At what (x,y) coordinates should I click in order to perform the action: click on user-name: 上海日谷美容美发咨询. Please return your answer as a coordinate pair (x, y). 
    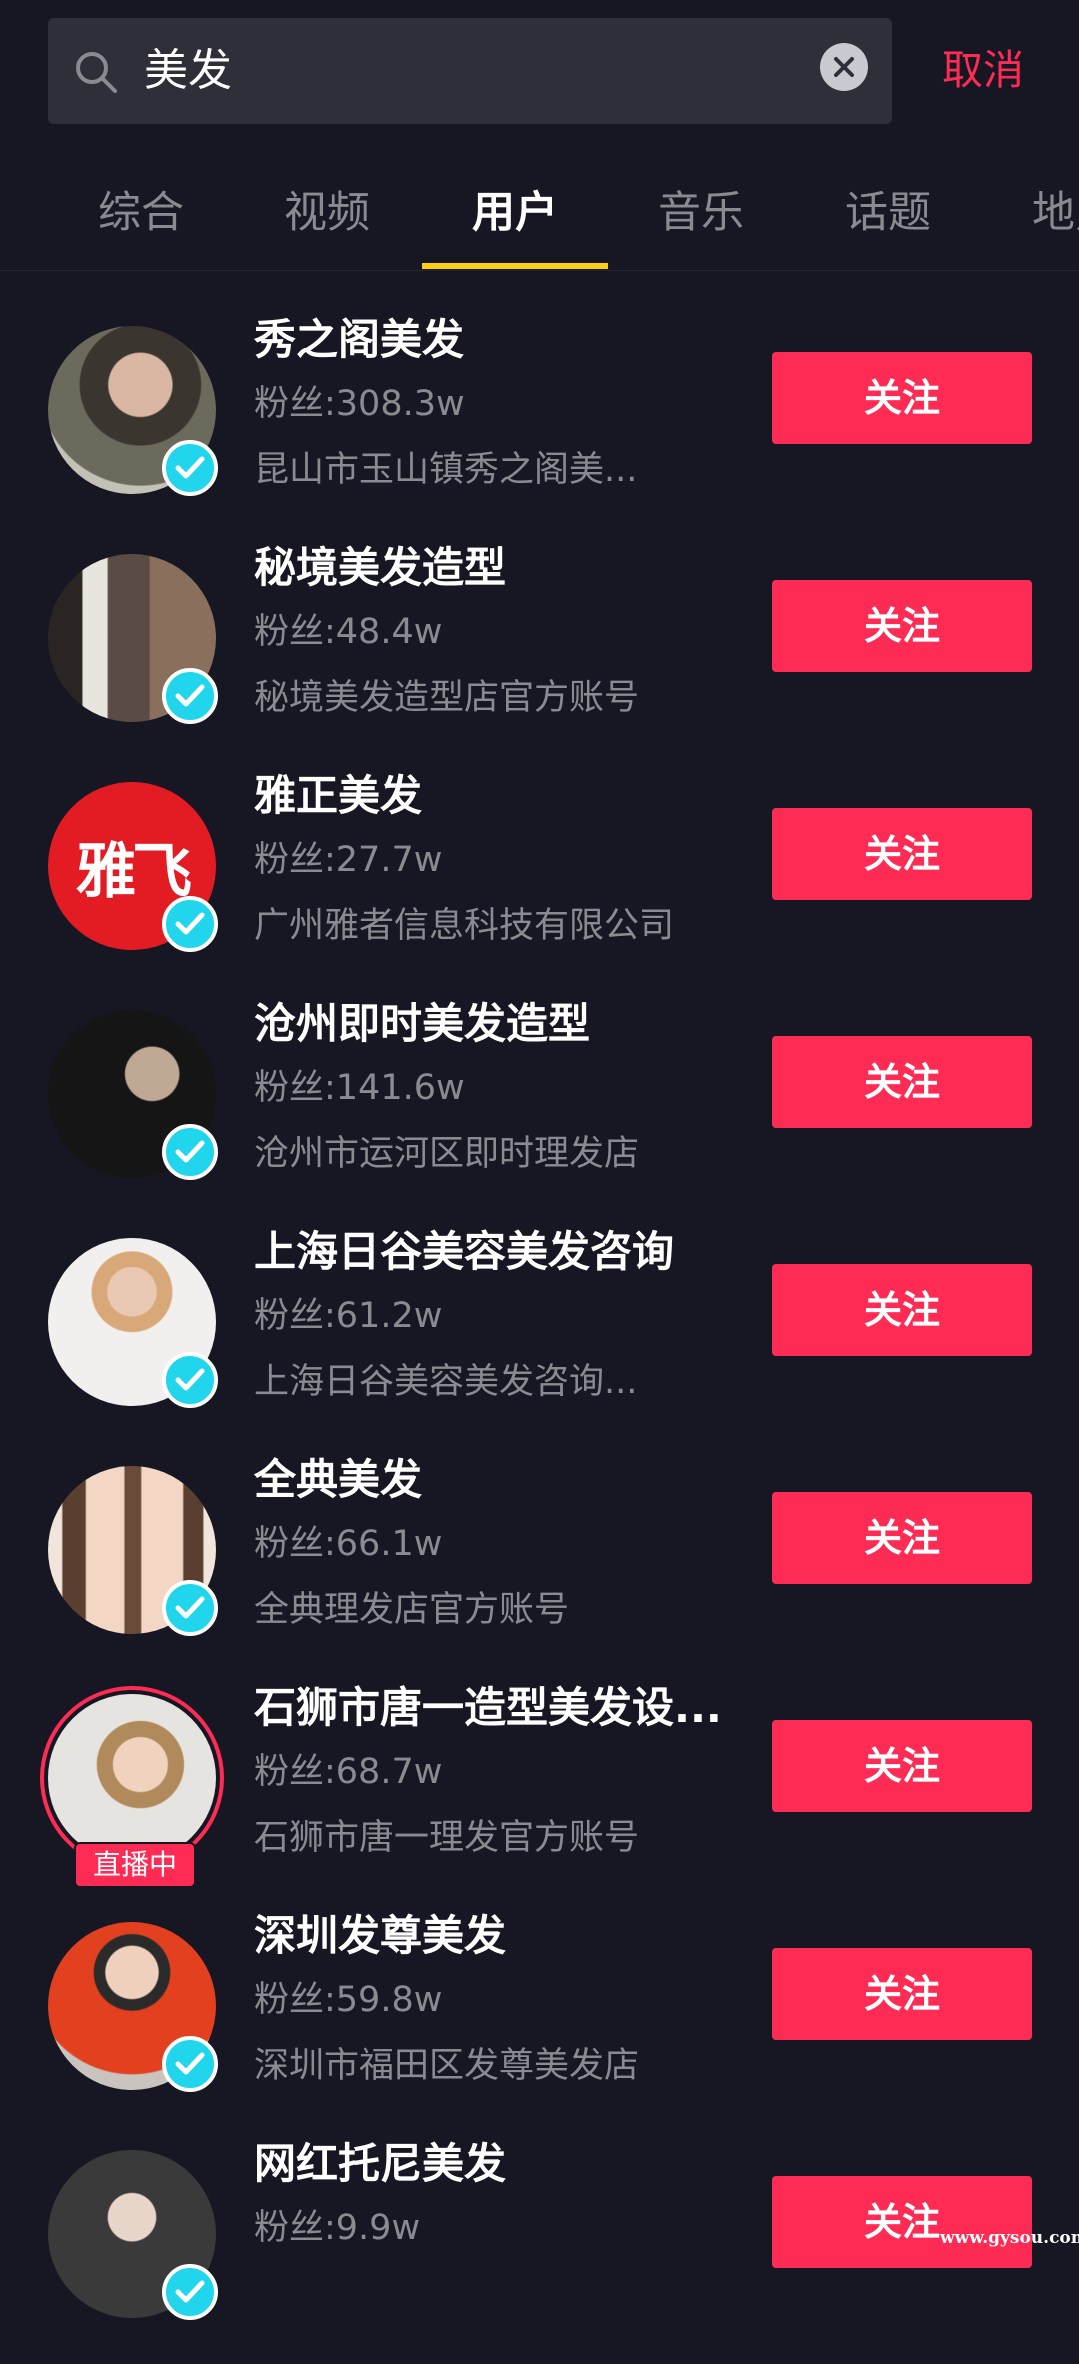
    Looking at the image, I should click on (464, 1251).